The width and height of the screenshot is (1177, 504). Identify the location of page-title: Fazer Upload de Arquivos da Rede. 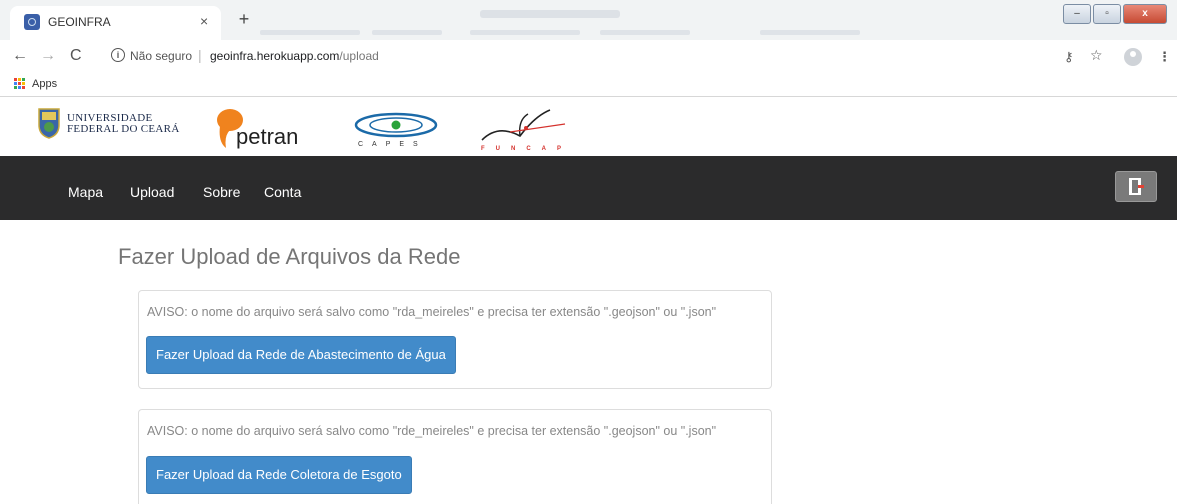
(289, 256).